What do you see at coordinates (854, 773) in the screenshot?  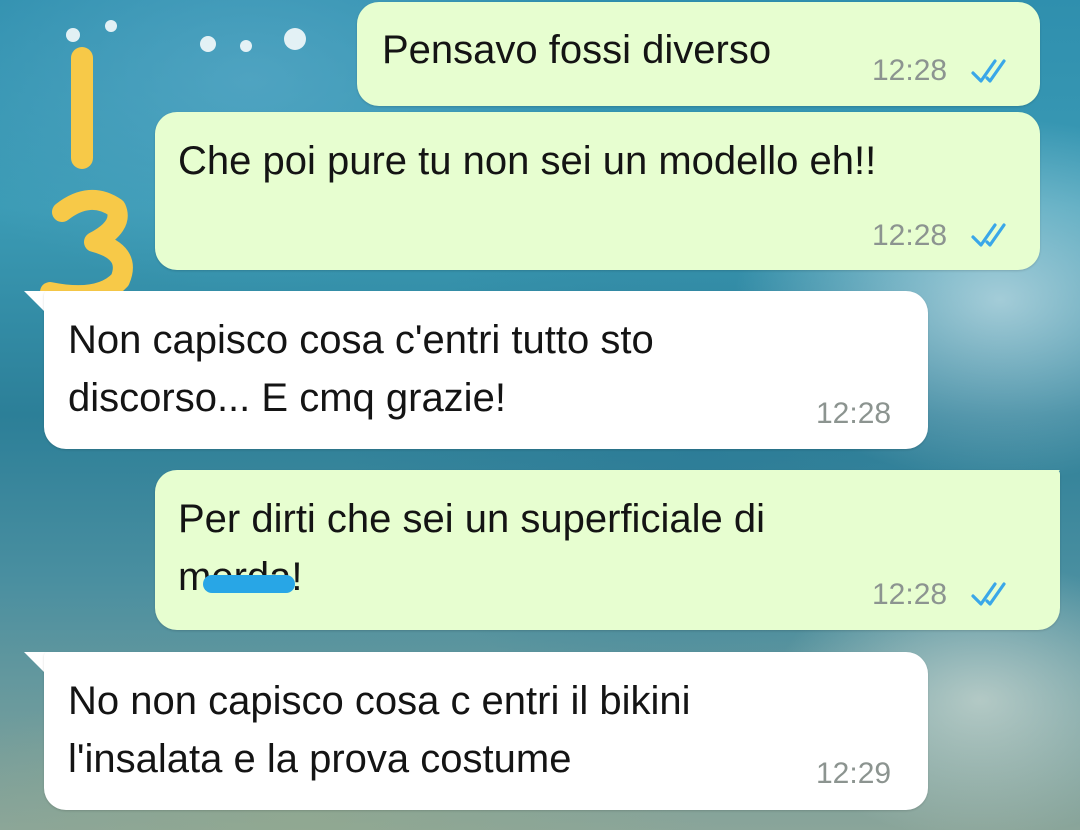 I see `message-timestamp: 12:29` at bounding box center [854, 773].